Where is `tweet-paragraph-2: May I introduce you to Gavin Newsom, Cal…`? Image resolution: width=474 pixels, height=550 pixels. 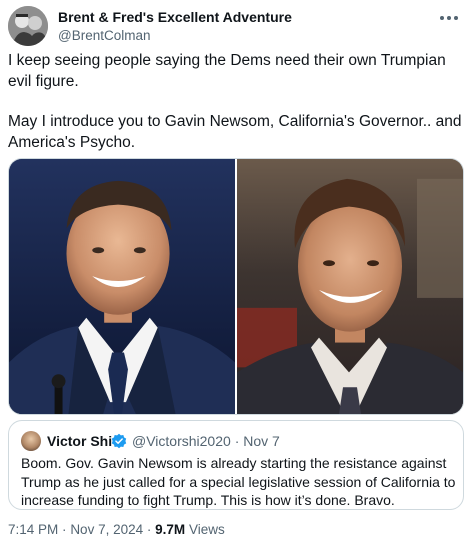
tweet-paragraph-2: May I introduce you to Gavin Newsom, Cal… is located at coordinates (235, 132).